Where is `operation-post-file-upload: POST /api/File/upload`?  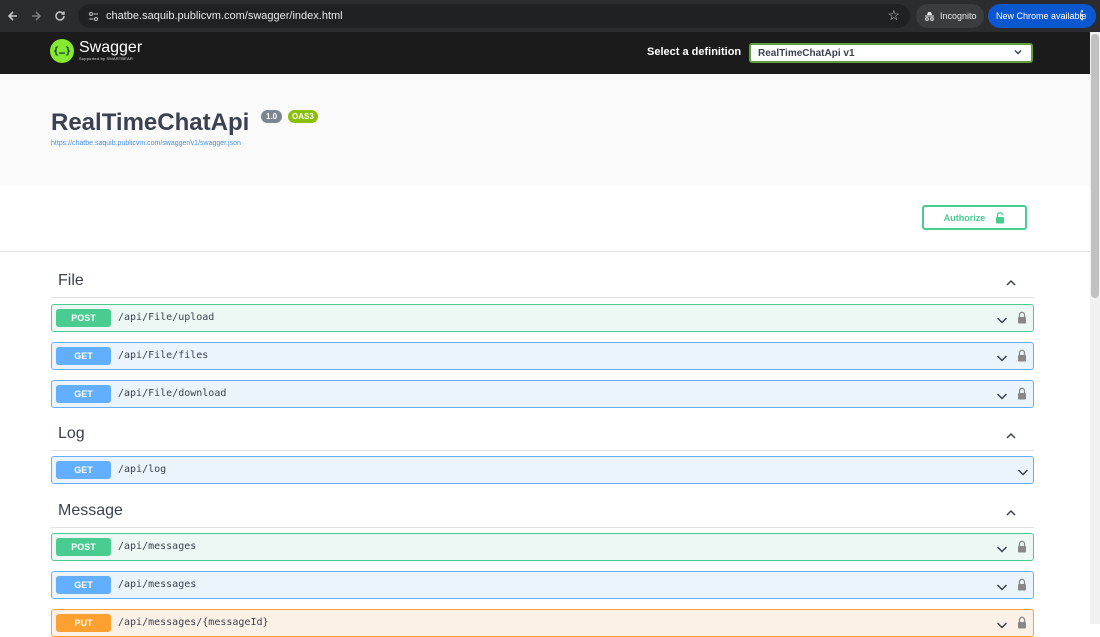
operation-post-file-upload: POST /api/File/upload is located at coordinates (542, 318).